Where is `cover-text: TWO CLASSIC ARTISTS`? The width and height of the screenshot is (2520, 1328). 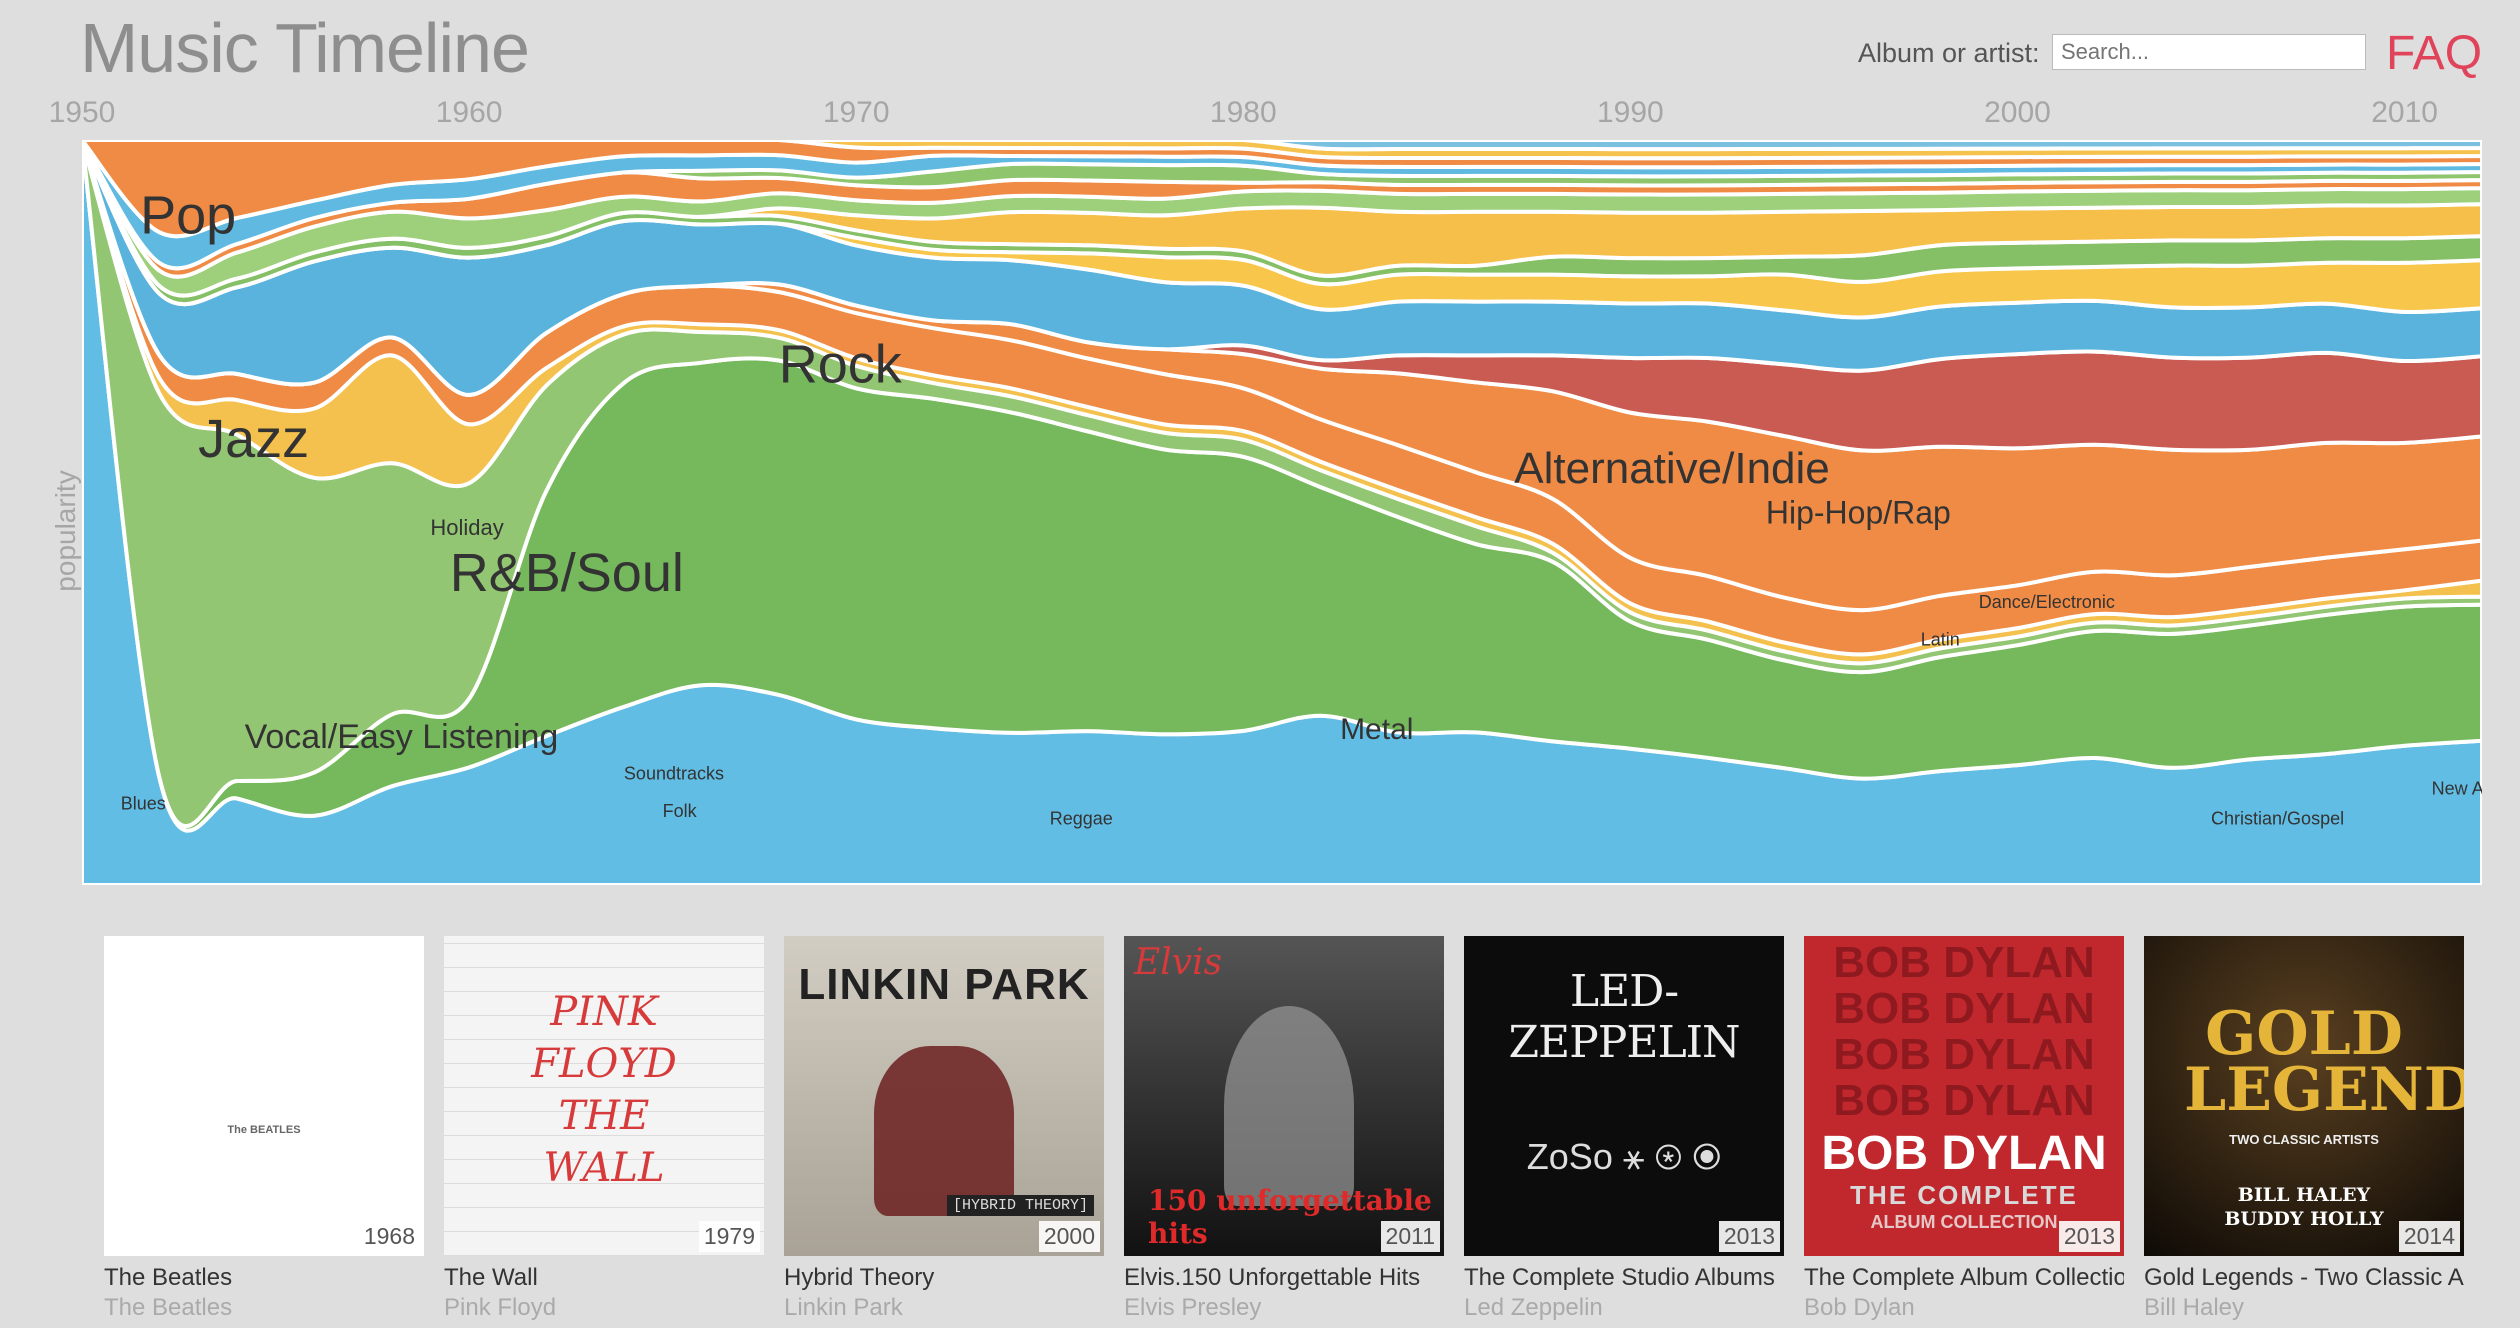
cover-text: TWO CLASSIC ARTISTS is located at coordinates (2304, 1139).